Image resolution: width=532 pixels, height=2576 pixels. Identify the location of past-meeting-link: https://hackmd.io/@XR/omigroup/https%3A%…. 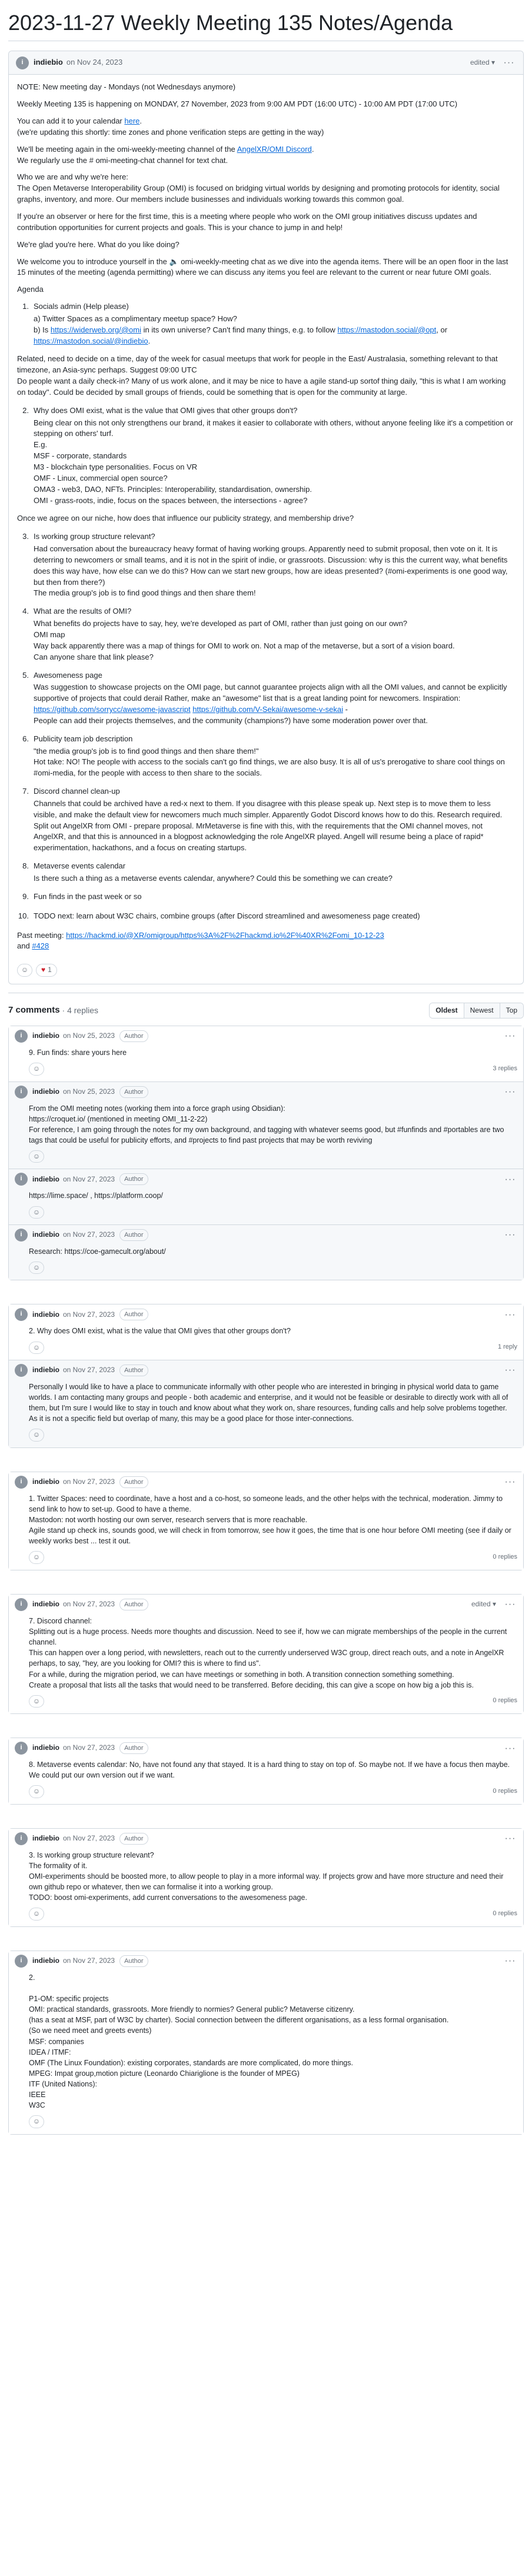
(225, 935).